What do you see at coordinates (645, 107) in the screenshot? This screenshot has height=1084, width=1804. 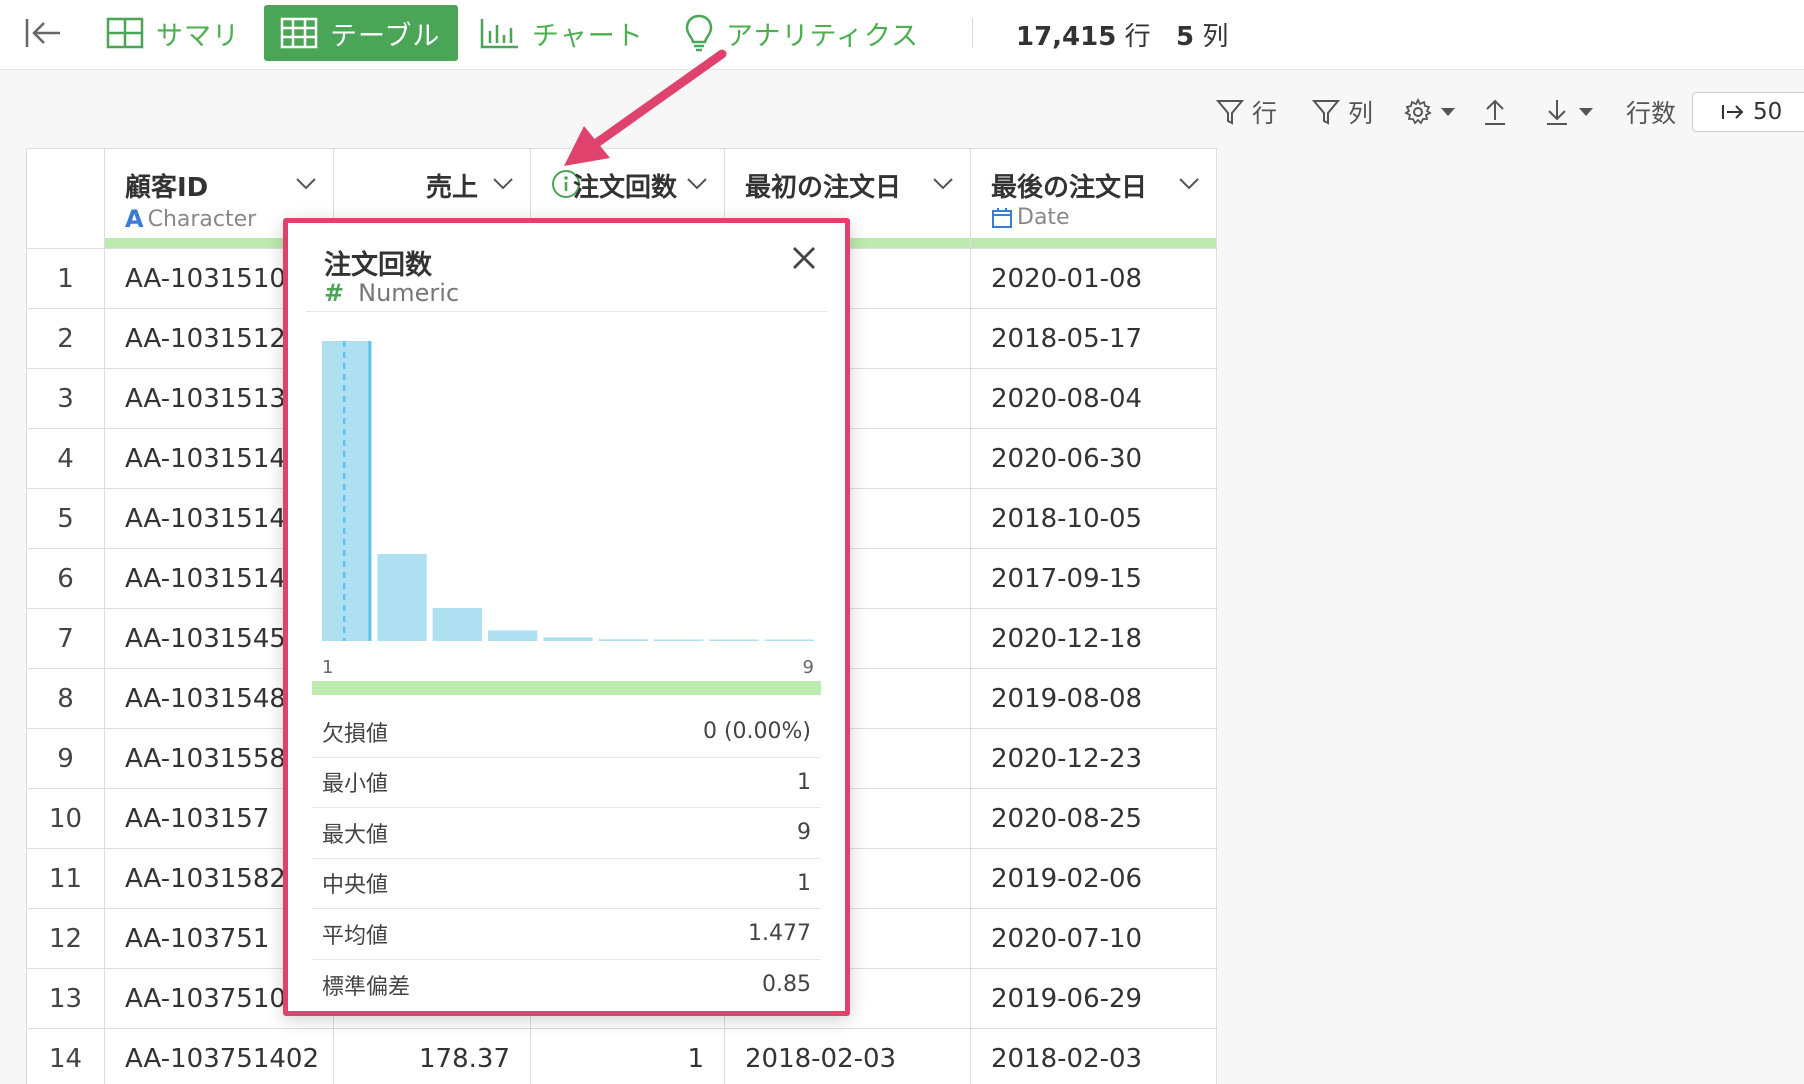 I see `annotation-arrow-icon` at bounding box center [645, 107].